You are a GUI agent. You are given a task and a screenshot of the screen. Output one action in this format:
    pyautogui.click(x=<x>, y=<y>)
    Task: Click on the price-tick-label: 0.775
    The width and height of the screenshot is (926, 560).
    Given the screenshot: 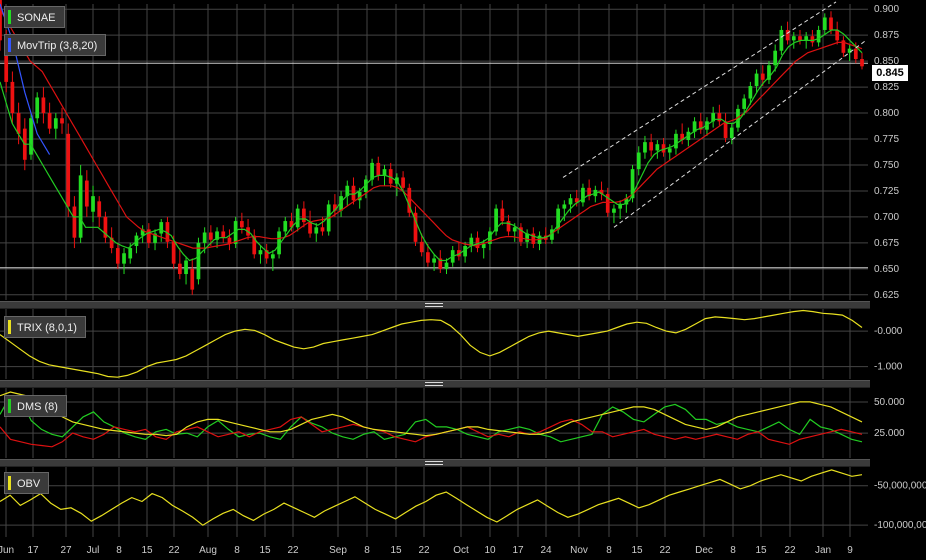 What is the action you would take?
    pyautogui.click(x=886, y=139)
    